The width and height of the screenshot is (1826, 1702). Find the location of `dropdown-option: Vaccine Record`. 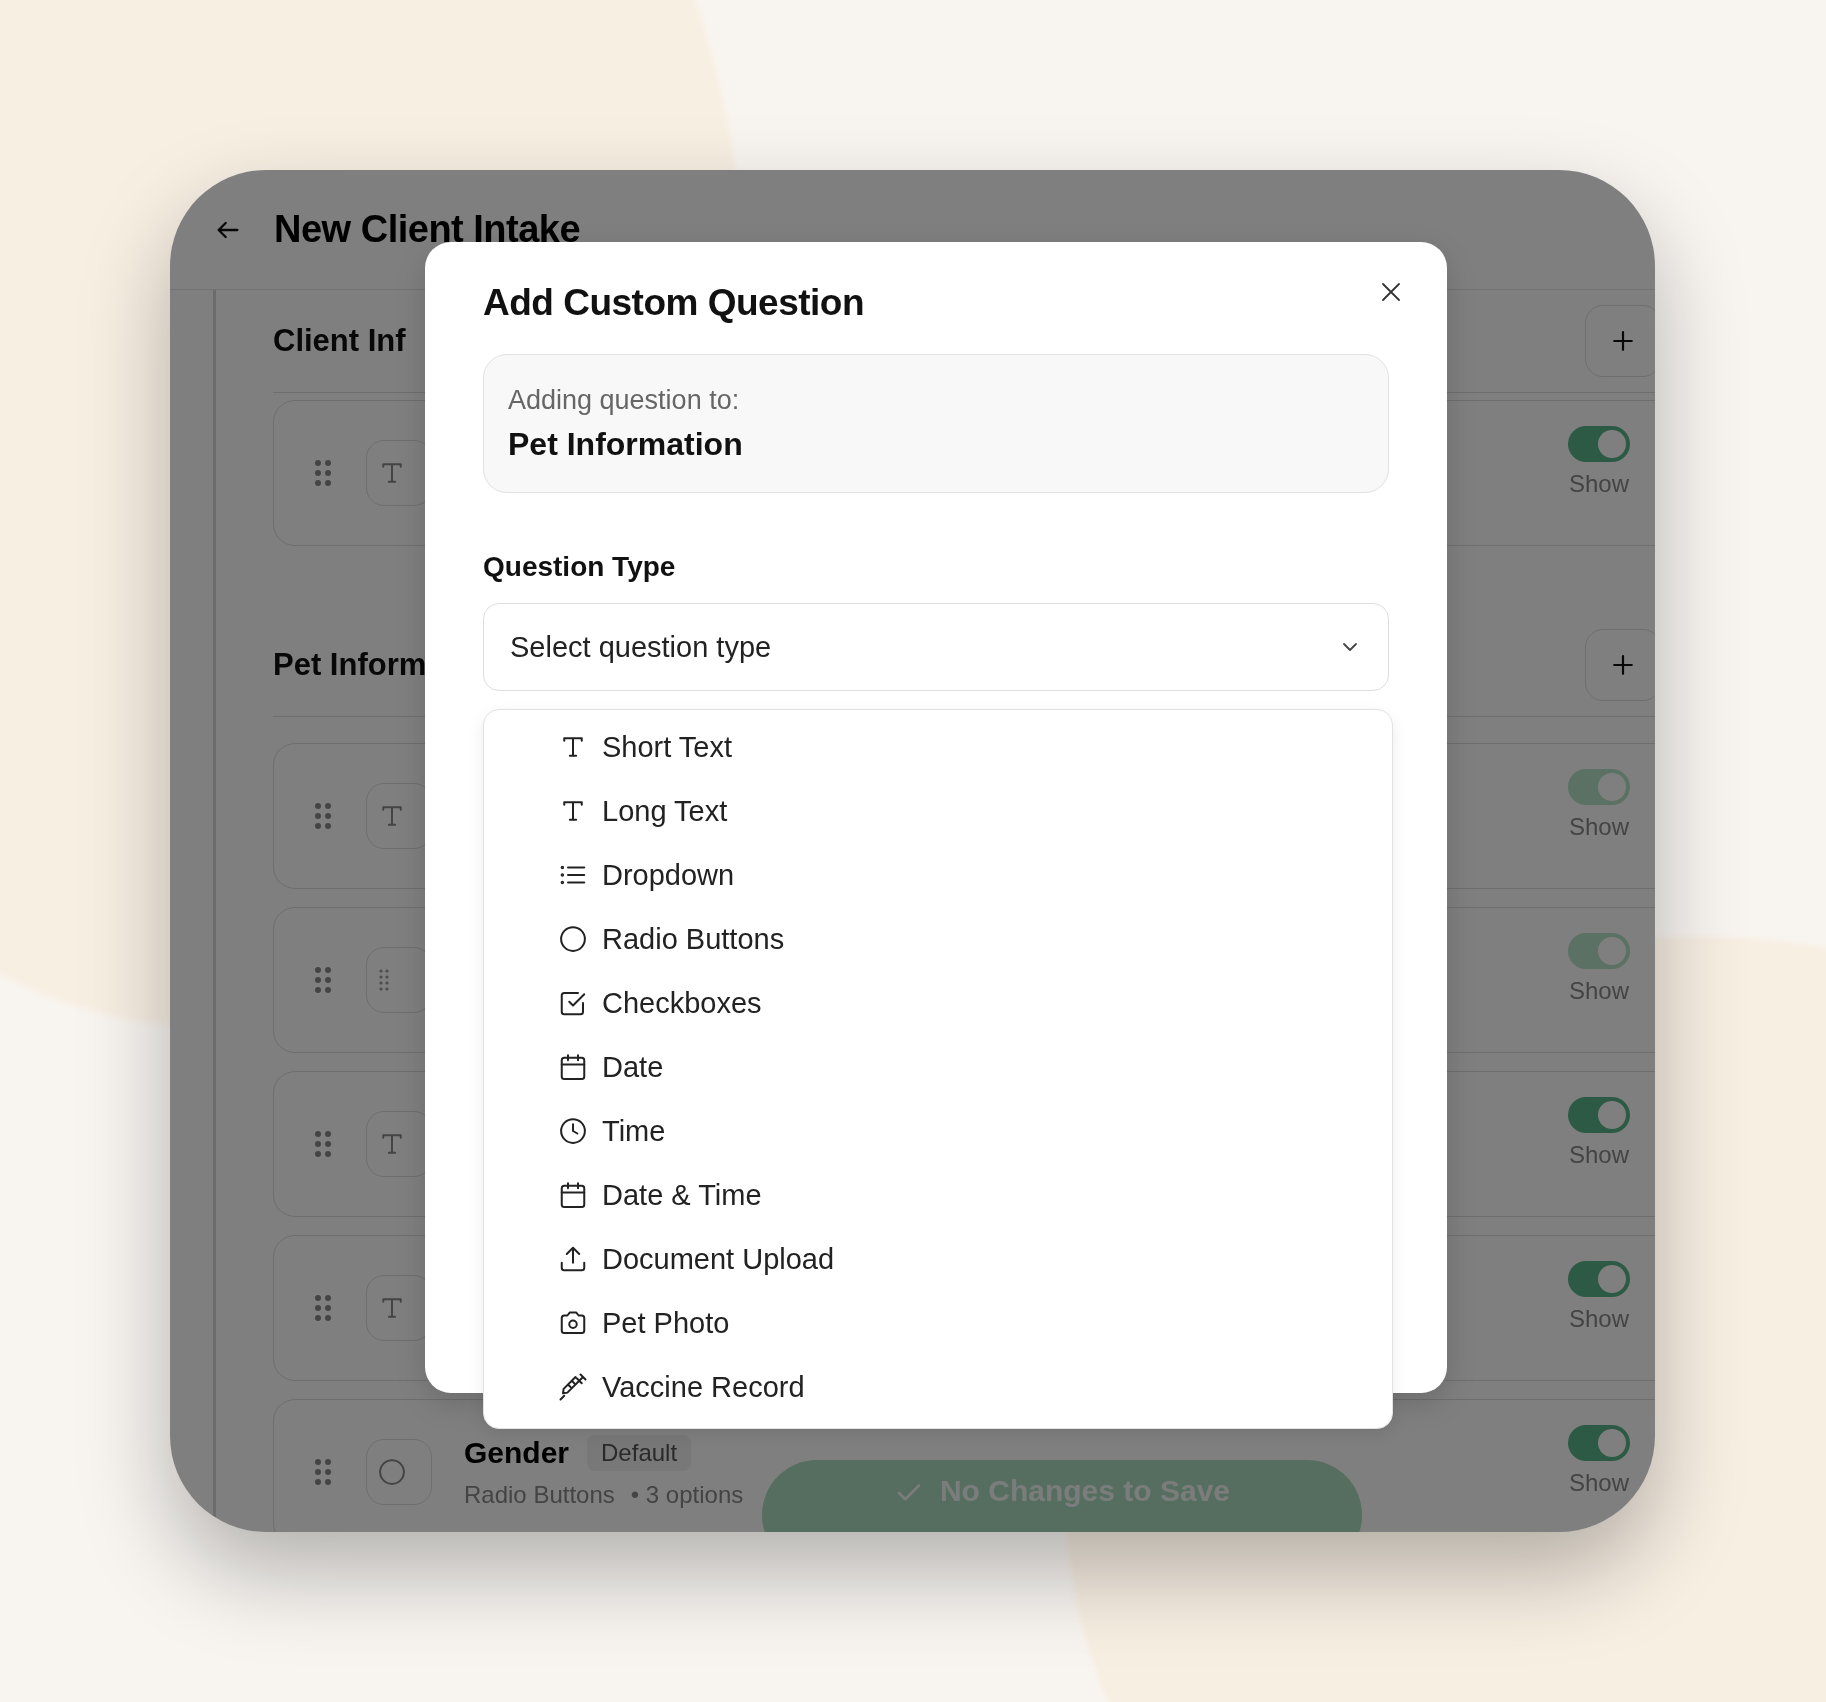

dropdown-option: Vaccine Record is located at coordinates (938, 1387).